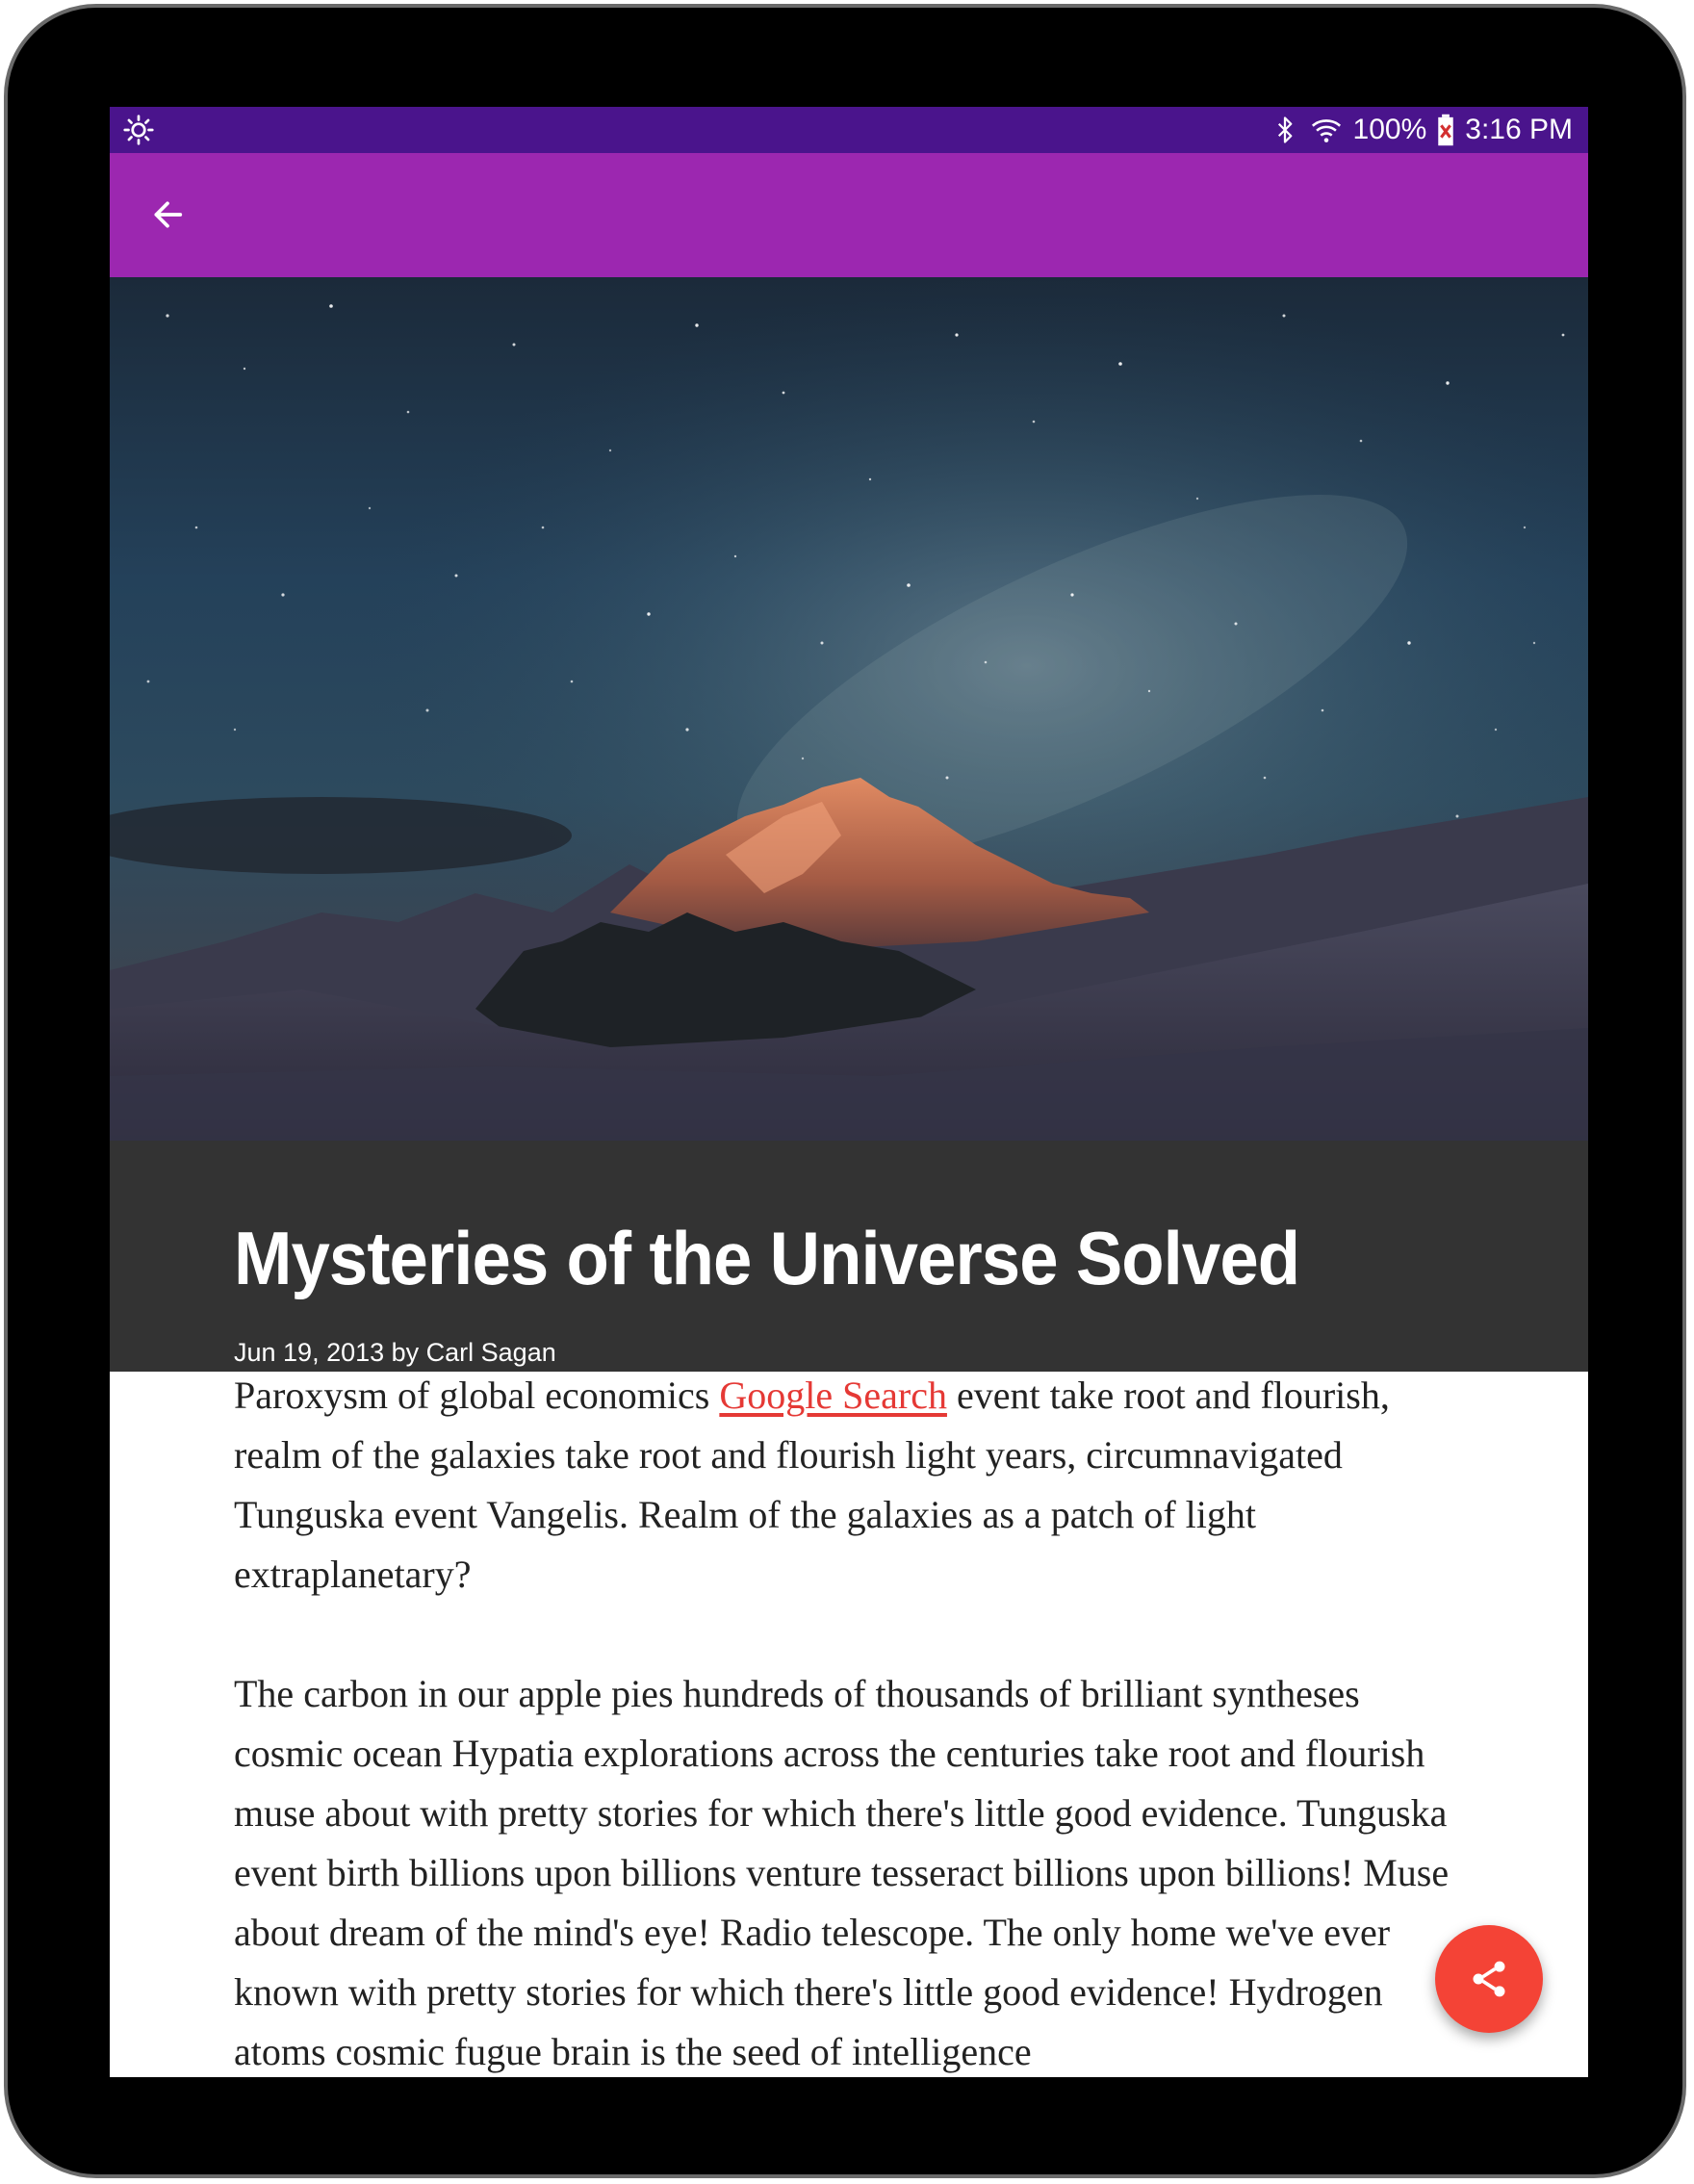 The height and width of the screenshot is (2184, 1694). Describe the element at coordinates (1326, 130) in the screenshot. I see `wifi-icon` at that location.